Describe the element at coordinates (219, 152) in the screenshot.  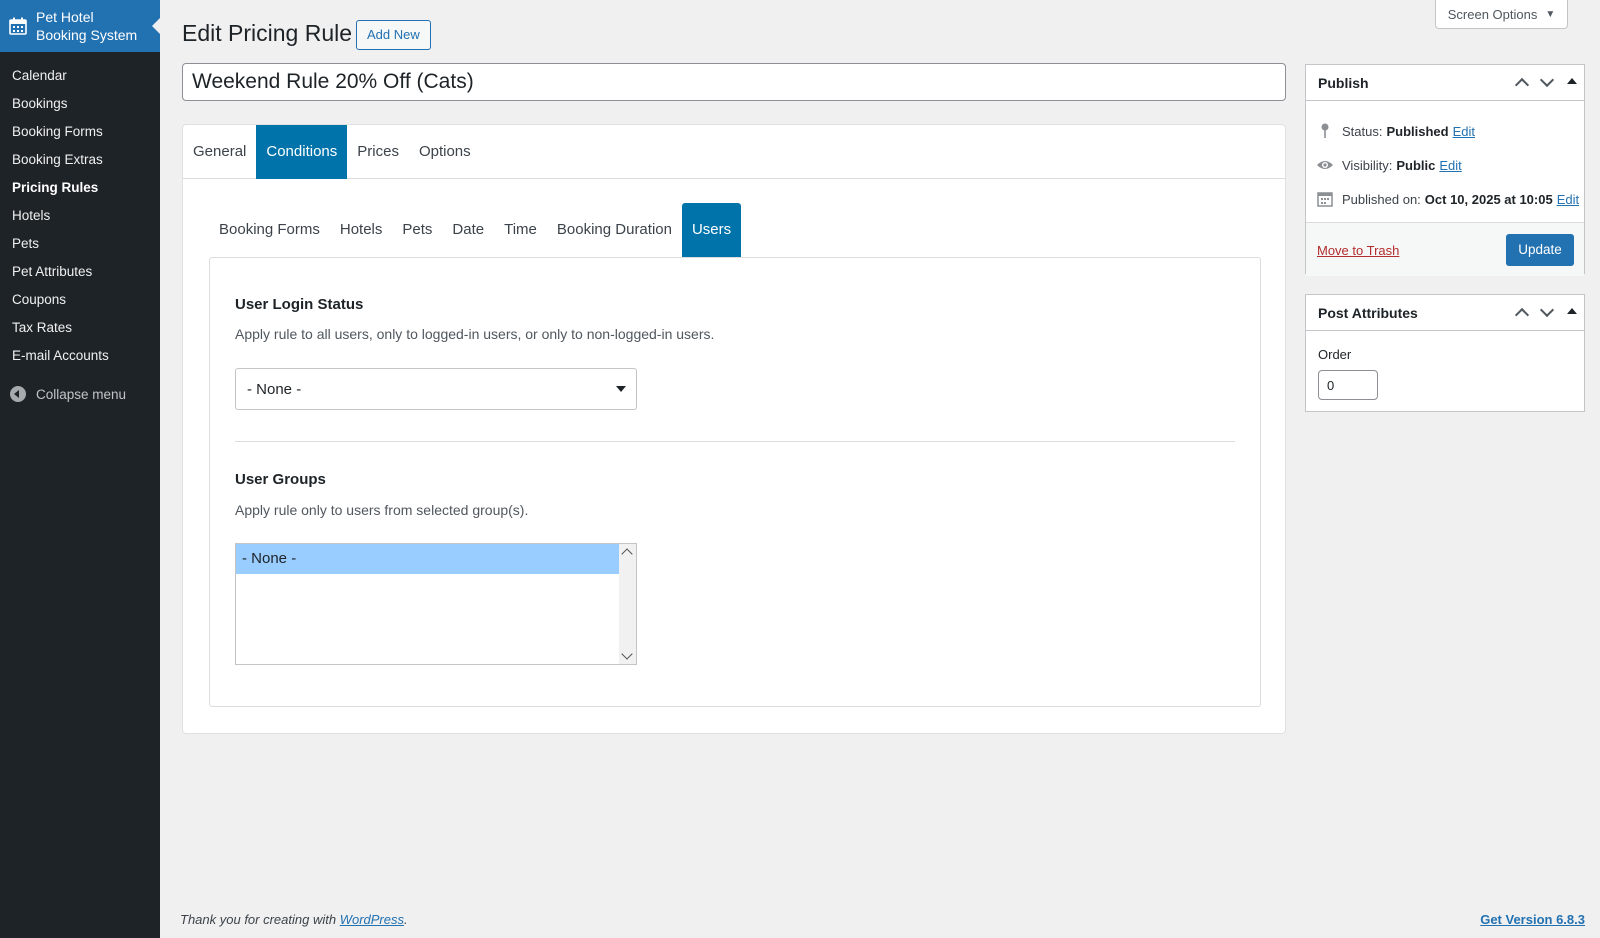
I see `tab-general: General` at that location.